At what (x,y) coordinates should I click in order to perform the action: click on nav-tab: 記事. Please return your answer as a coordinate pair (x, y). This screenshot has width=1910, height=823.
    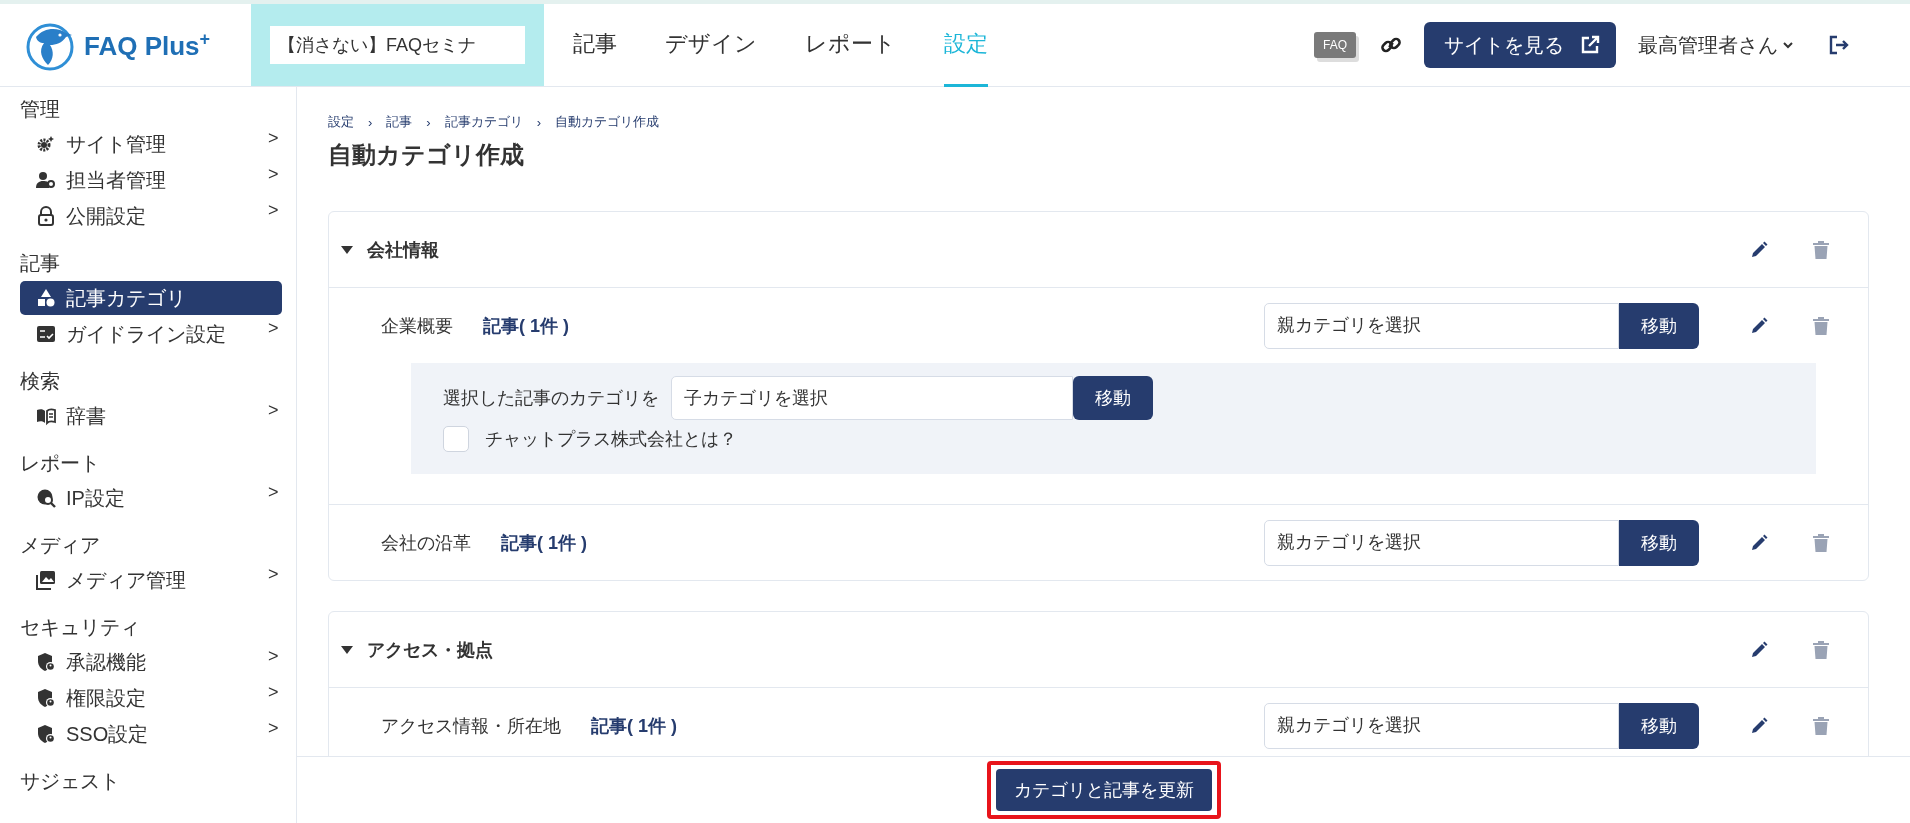
    Looking at the image, I should click on (595, 45).